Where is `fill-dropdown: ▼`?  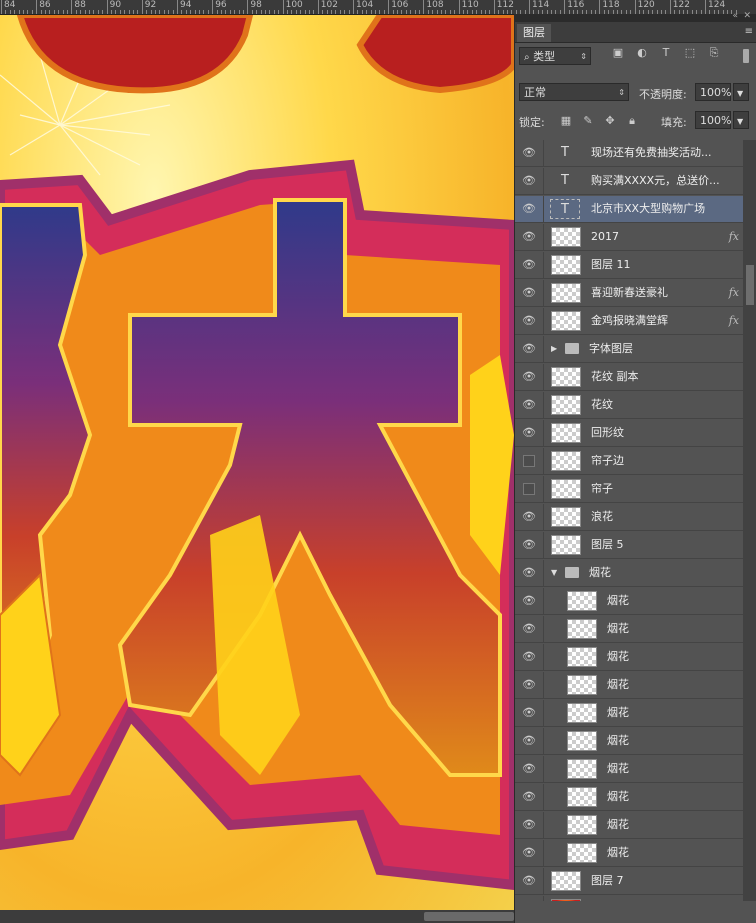
fill-dropdown: ▼ is located at coordinates (741, 120).